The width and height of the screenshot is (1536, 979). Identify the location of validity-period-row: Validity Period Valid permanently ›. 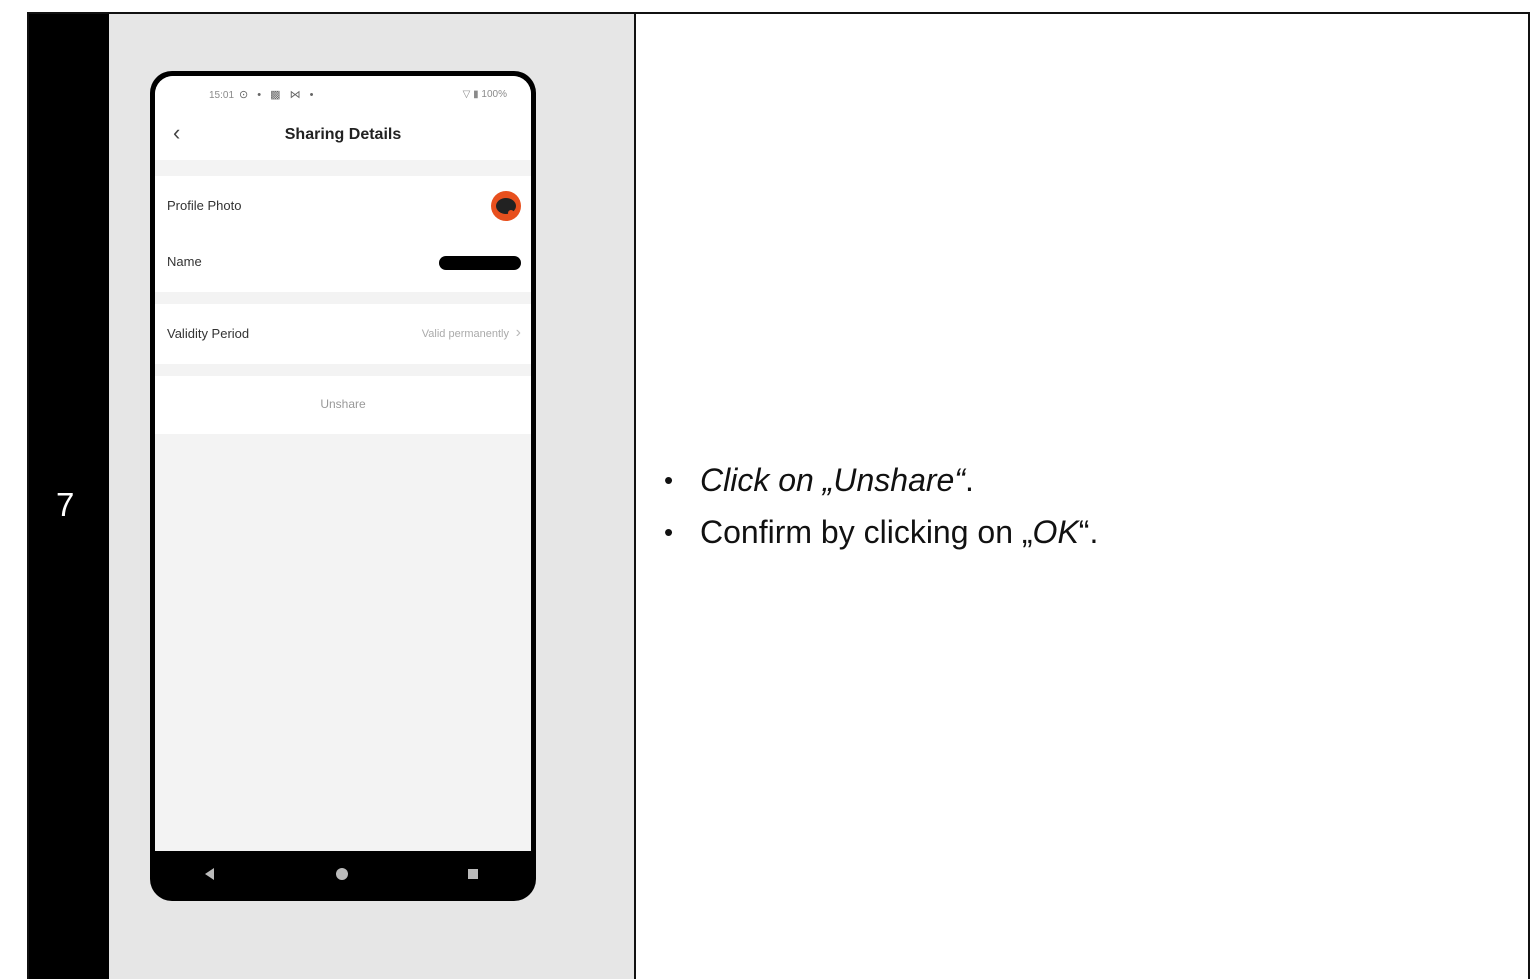
(343, 334).